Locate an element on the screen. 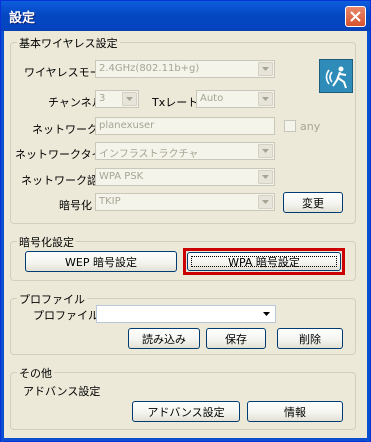  network-type-value: インフラストラクチャ is located at coordinates (149, 154).